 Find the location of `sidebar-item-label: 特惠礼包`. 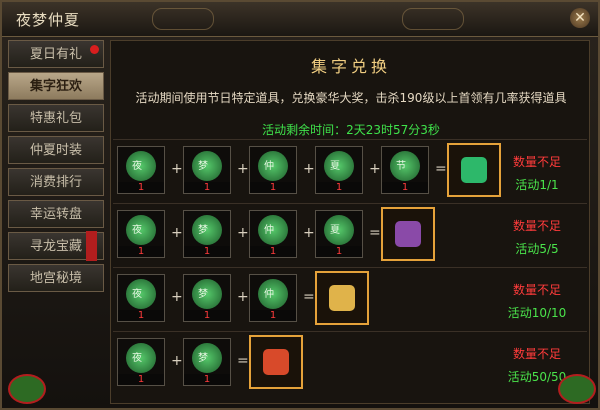

sidebar-item-label: 特惠礼包 is located at coordinates (55, 118).